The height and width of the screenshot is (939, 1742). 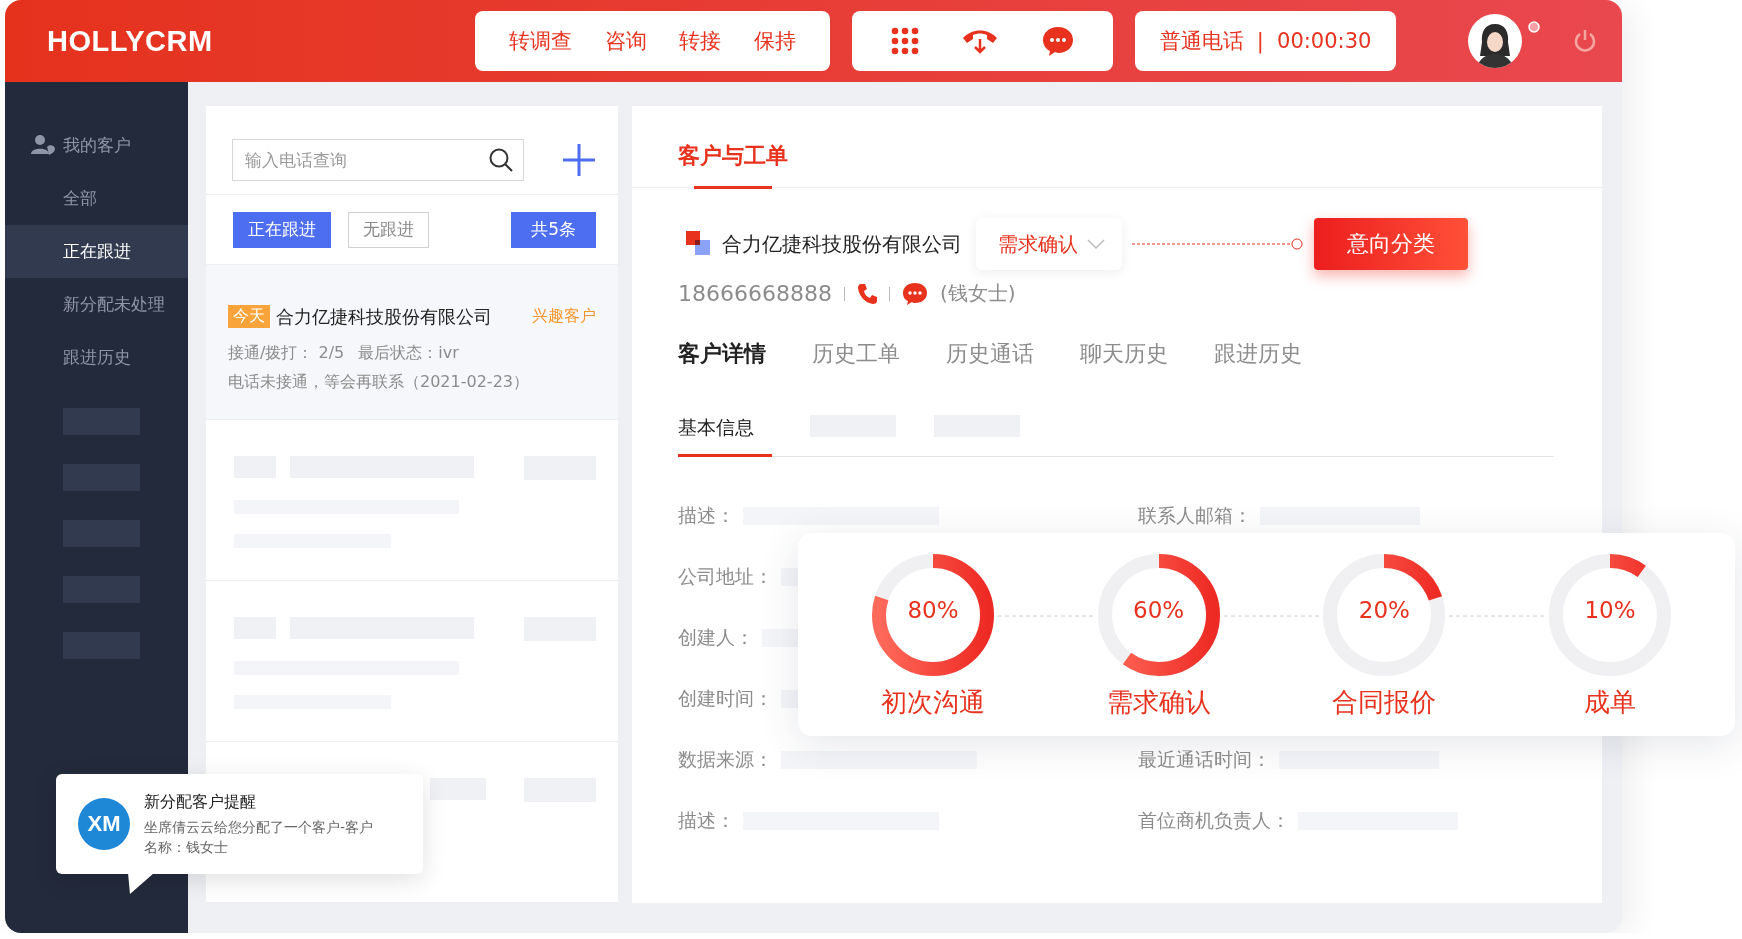 I want to click on tab: 跟进历史, so click(x=1258, y=354).